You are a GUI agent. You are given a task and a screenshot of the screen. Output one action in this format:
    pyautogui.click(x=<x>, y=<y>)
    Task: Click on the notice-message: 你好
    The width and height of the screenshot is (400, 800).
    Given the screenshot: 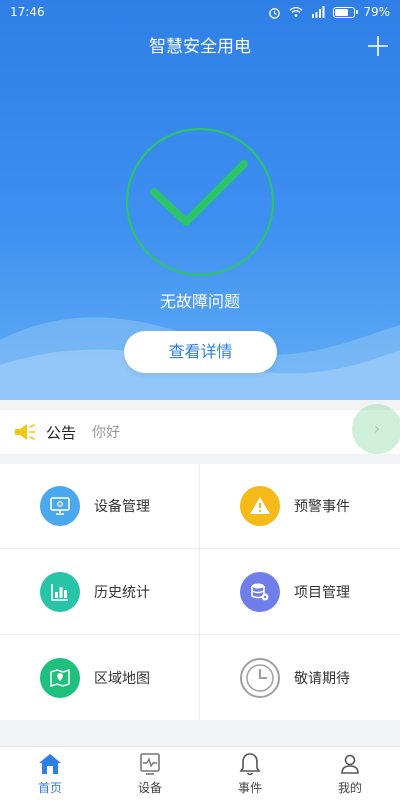 What is the action you would take?
    pyautogui.click(x=106, y=433)
    